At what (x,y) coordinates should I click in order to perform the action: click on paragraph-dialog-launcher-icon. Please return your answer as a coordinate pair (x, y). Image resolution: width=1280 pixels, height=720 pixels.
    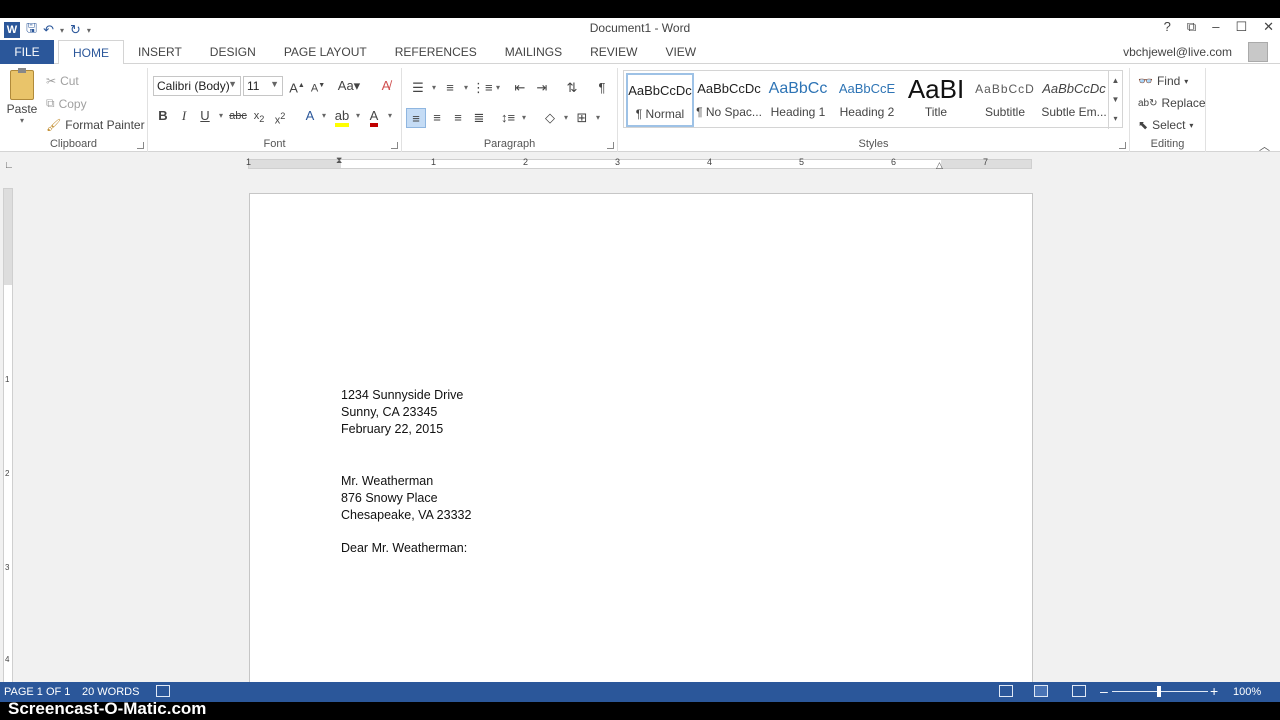
    Looking at the image, I should click on (610, 145).